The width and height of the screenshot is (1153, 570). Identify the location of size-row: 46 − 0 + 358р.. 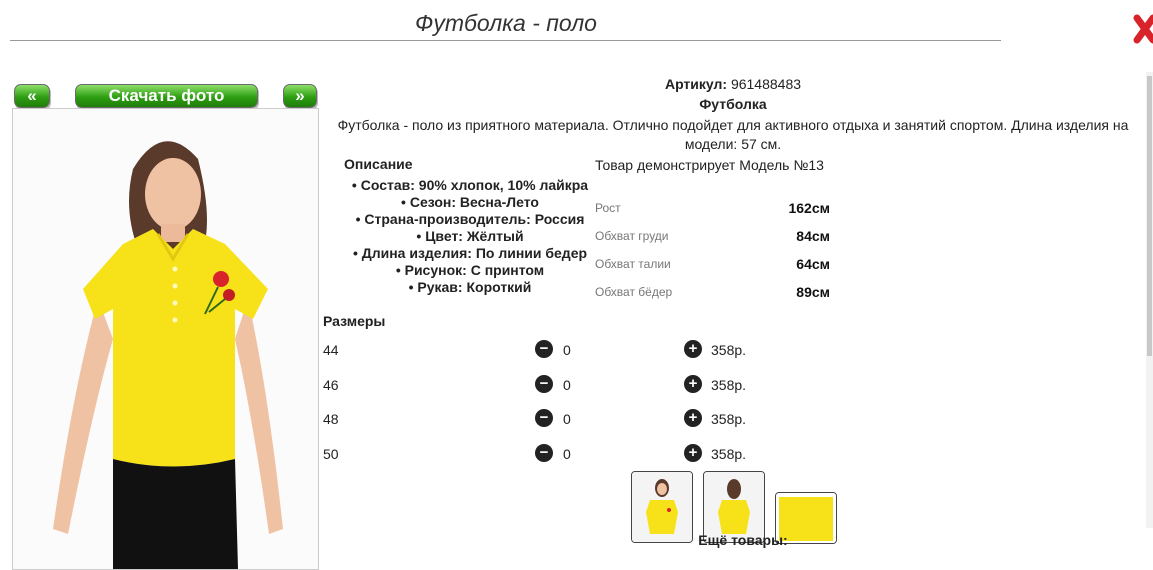
(573, 385).